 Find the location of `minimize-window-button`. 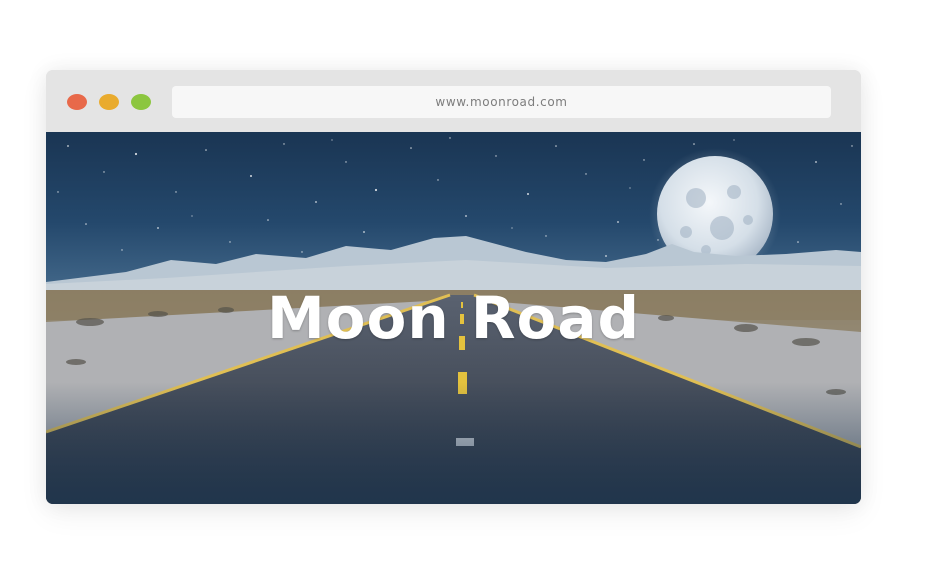

minimize-window-button is located at coordinates (109, 102).